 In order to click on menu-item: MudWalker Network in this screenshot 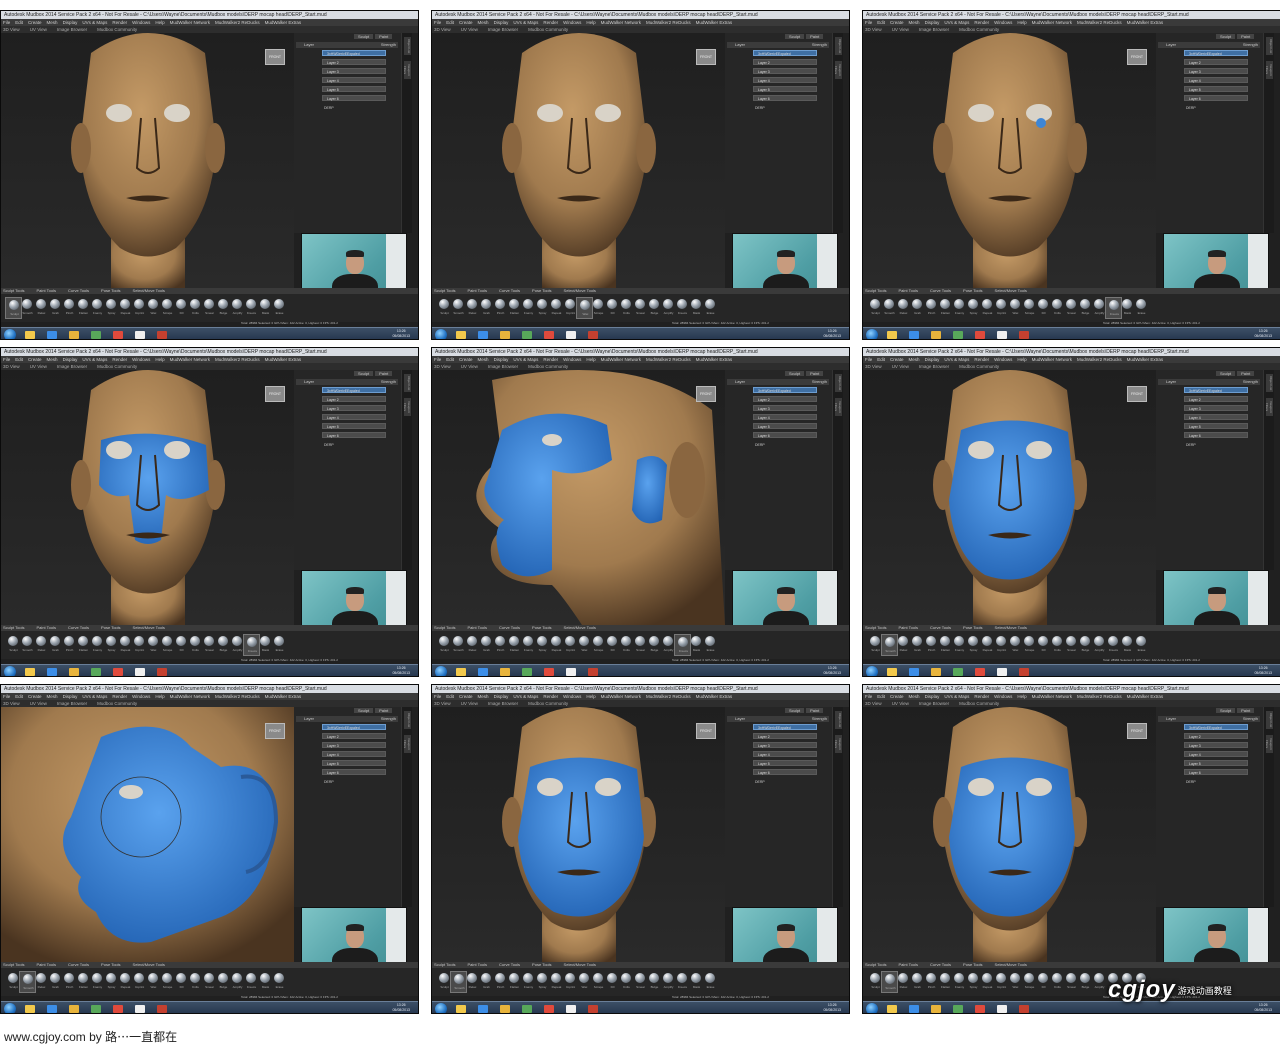, I will do `click(190, 22)`.